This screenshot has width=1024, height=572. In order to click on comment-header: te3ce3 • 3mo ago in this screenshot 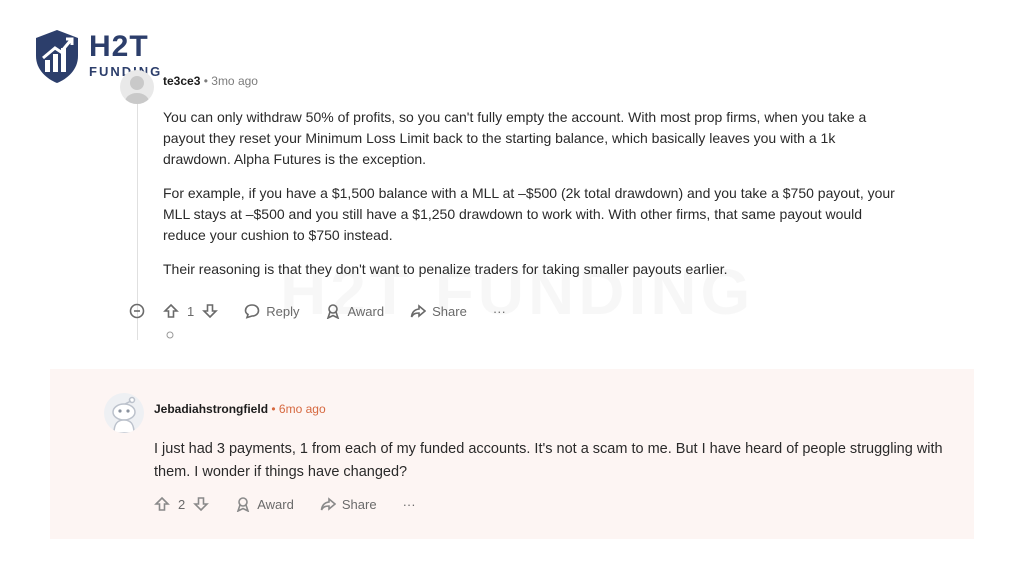, I will do `click(210, 81)`.